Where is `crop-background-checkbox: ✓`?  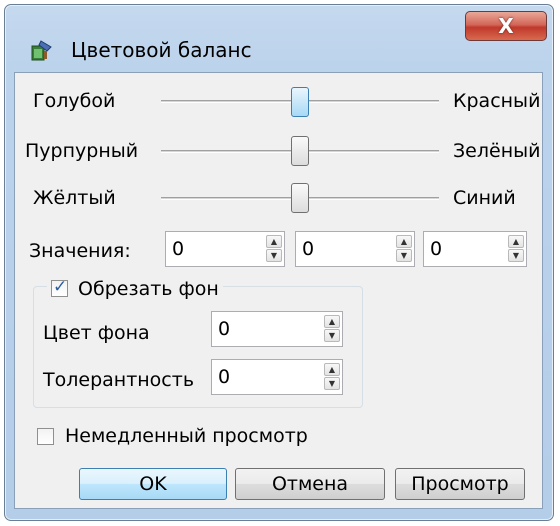
crop-background-checkbox: ✓ is located at coordinates (59, 287).